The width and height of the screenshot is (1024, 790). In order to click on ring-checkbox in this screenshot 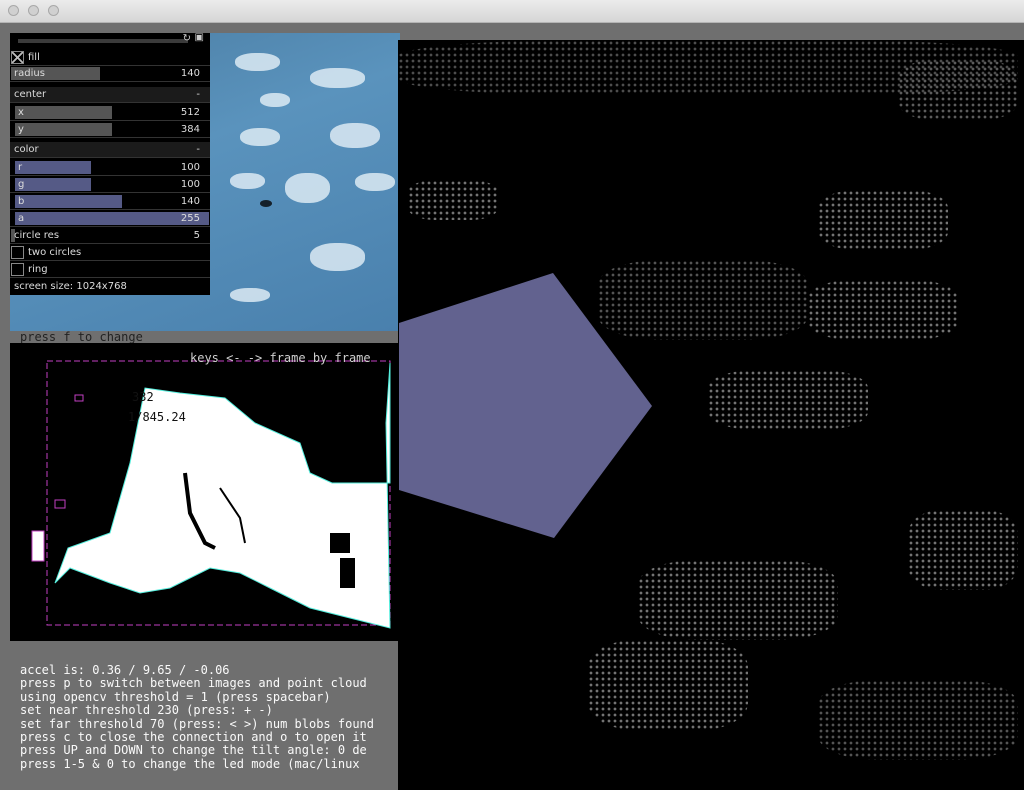, I will do `click(17, 269)`.